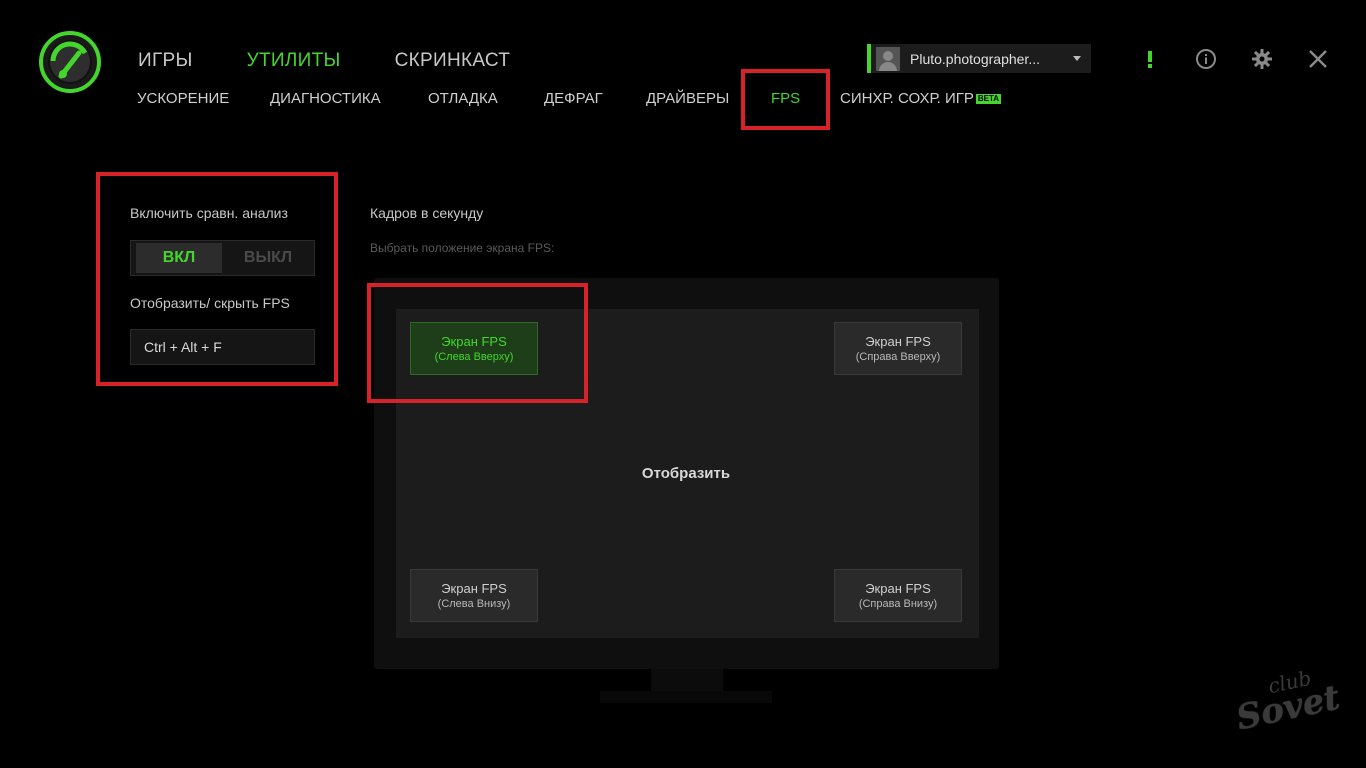 The height and width of the screenshot is (768, 1366). What do you see at coordinates (785, 99) in the screenshot?
I see `tab-fps: FPS` at bounding box center [785, 99].